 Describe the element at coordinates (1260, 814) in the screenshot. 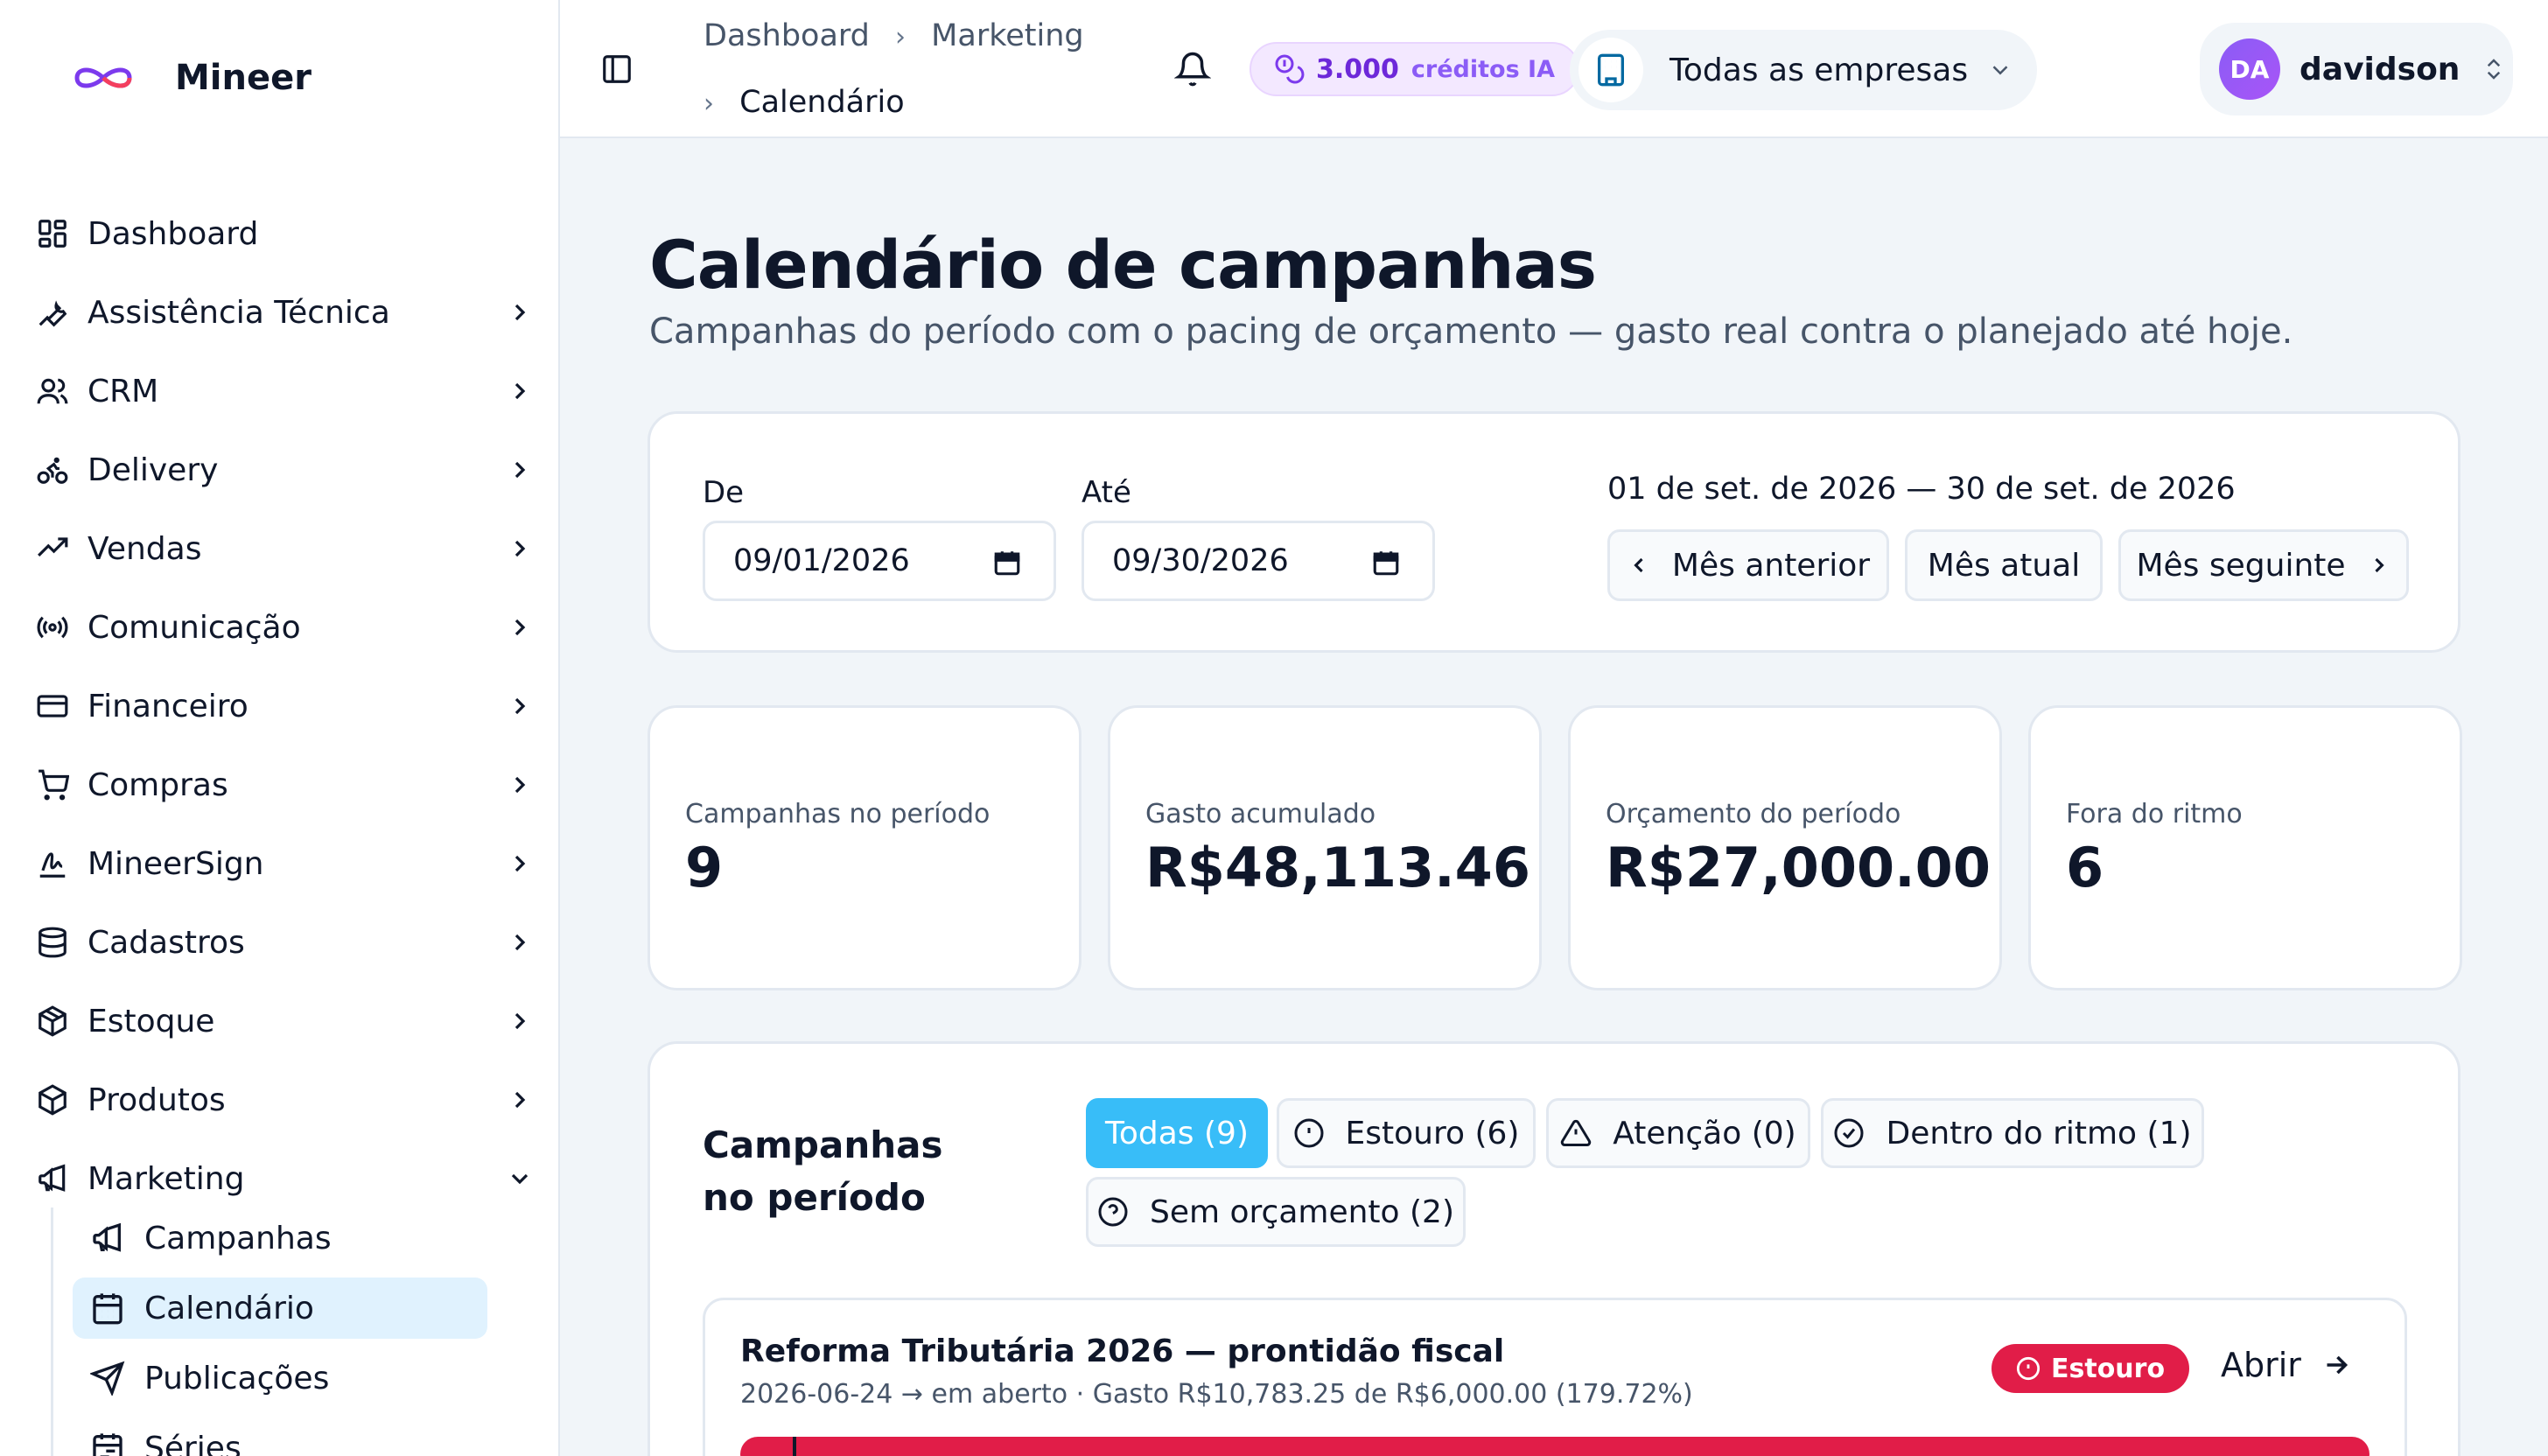

I see `stat-label: Gasto acumulado` at that location.